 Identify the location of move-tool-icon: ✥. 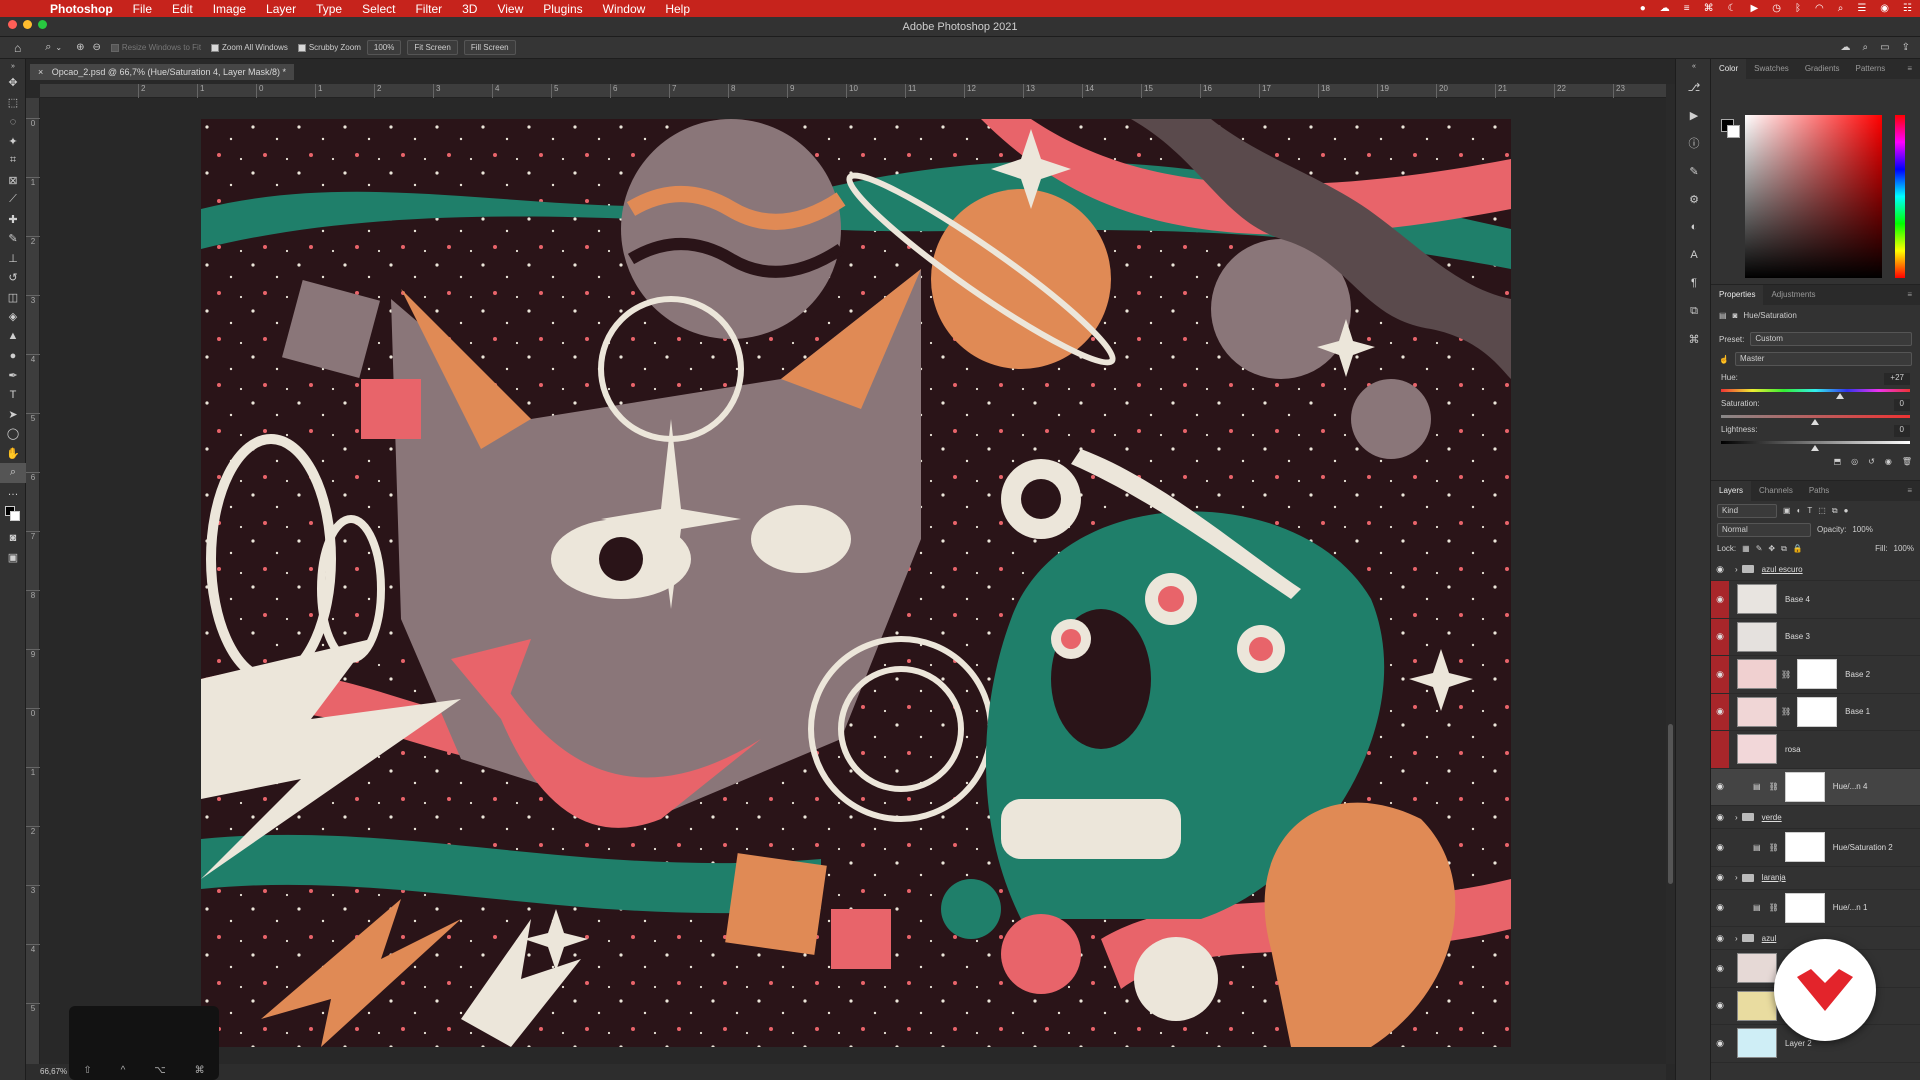
(13, 83).